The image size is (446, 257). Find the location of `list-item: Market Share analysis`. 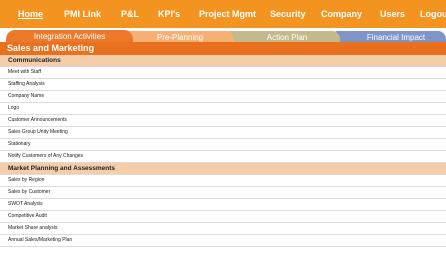

list-item: Market Share analysis is located at coordinates (223, 229).